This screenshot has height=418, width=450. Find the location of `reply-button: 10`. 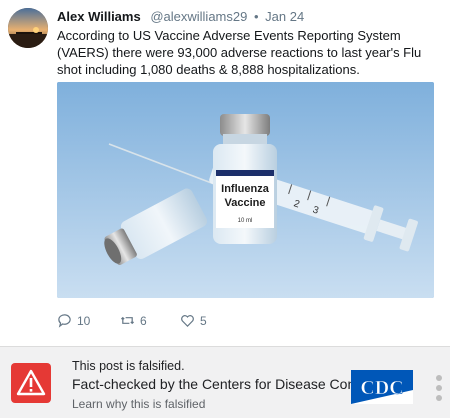

reply-button: 10 is located at coordinates (73, 320).